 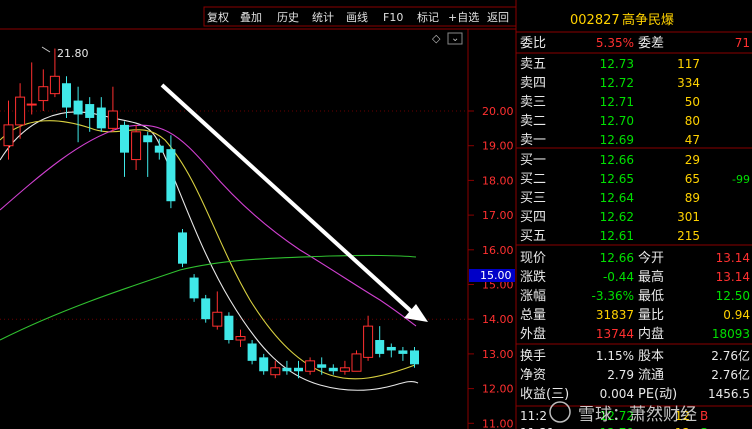 What do you see at coordinates (617, 198) in the screenshot?
I see `buy-level-price: 12.64` at bounding box center [617, 198].